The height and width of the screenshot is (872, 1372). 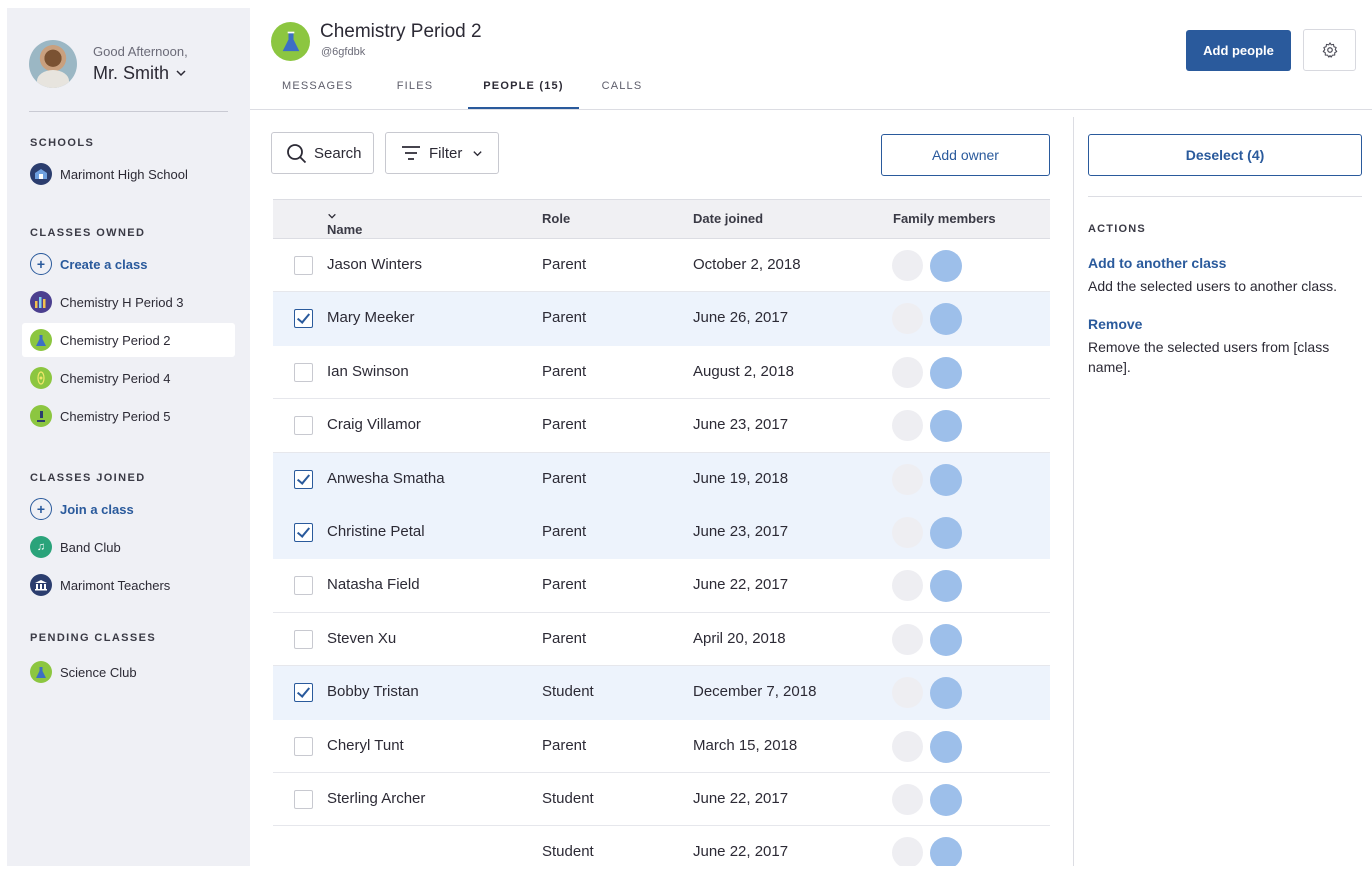 What do you see at coordinates (128, 174) in the screenshot?
I see `sidebar-item-marimont-high-school: Marimont High School` at bounding box center [128, 174].